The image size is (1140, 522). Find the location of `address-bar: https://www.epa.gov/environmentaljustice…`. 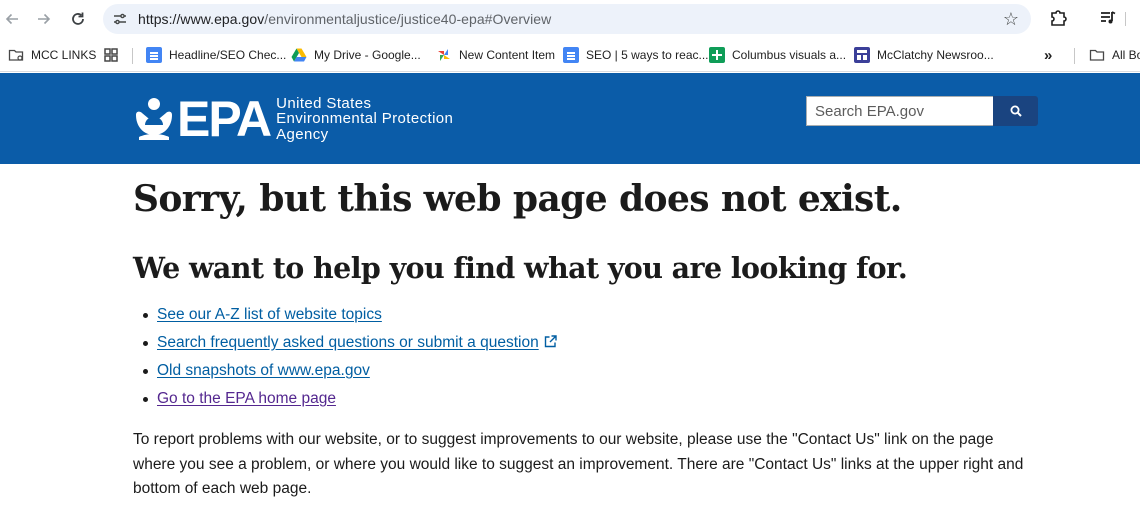

address-bar: https://www.epa.gov/environmentaljustice… is located at coordinates (567, 19).